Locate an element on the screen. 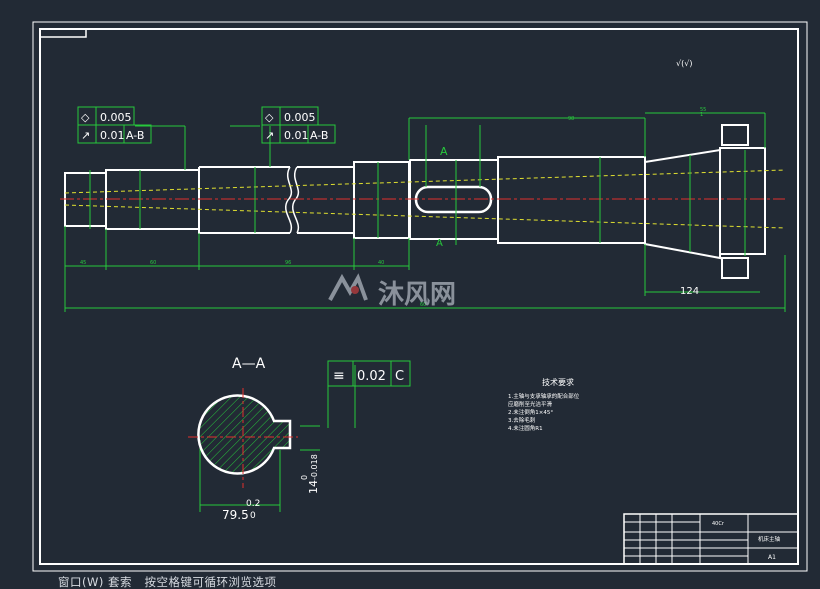 The image size is (820, 589). section-dim-width: 79.5 is located at coordinates (235, 515).